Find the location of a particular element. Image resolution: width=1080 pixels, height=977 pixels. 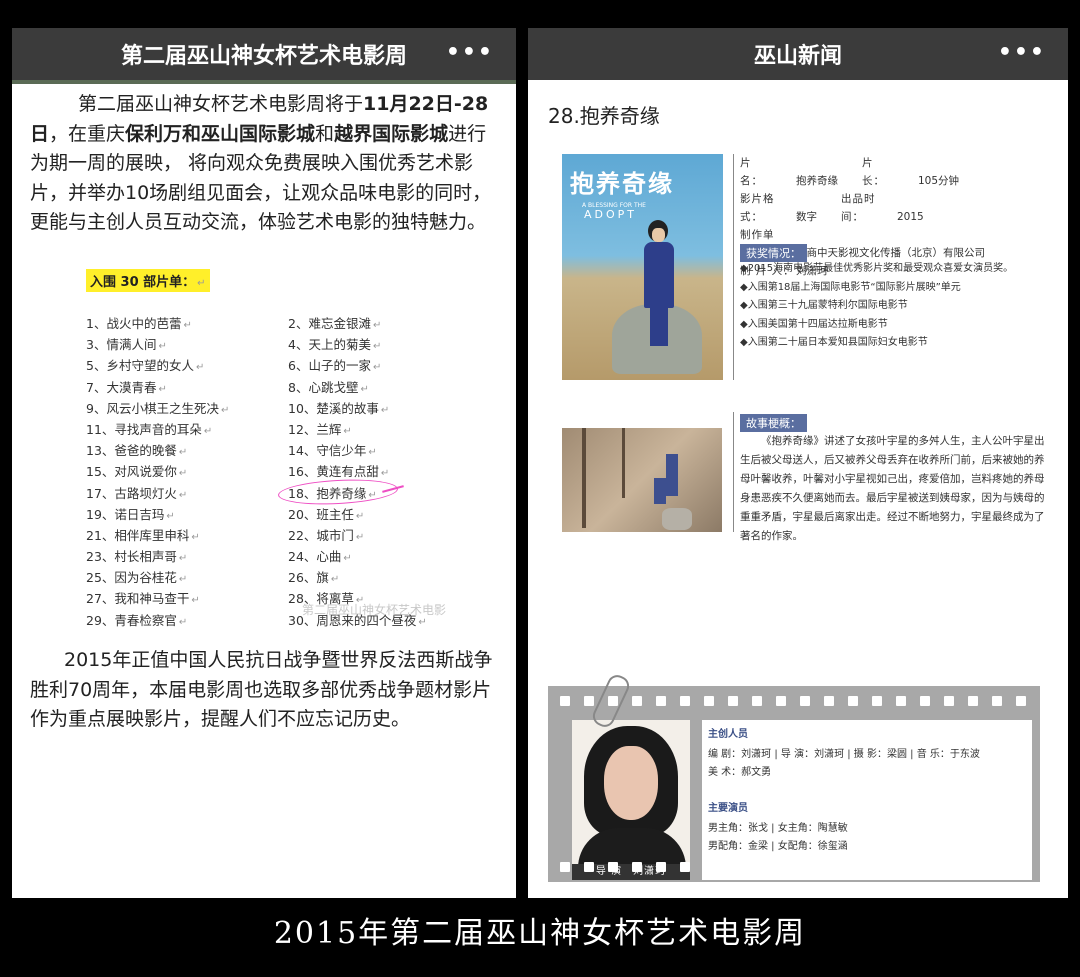

film-list-item: 10、楚溪的故事 ↵ is located at coordinates (339, 408).